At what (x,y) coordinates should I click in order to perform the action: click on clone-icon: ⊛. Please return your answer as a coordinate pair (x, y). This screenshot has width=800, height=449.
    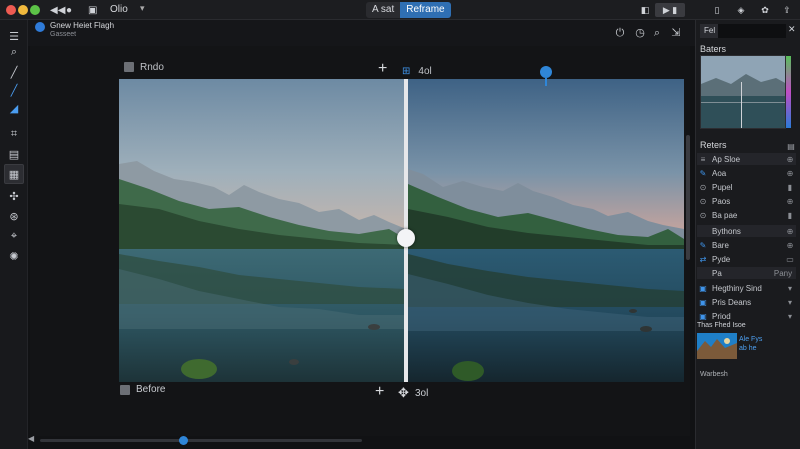
    Looking at the image, I should click on (14, 216).